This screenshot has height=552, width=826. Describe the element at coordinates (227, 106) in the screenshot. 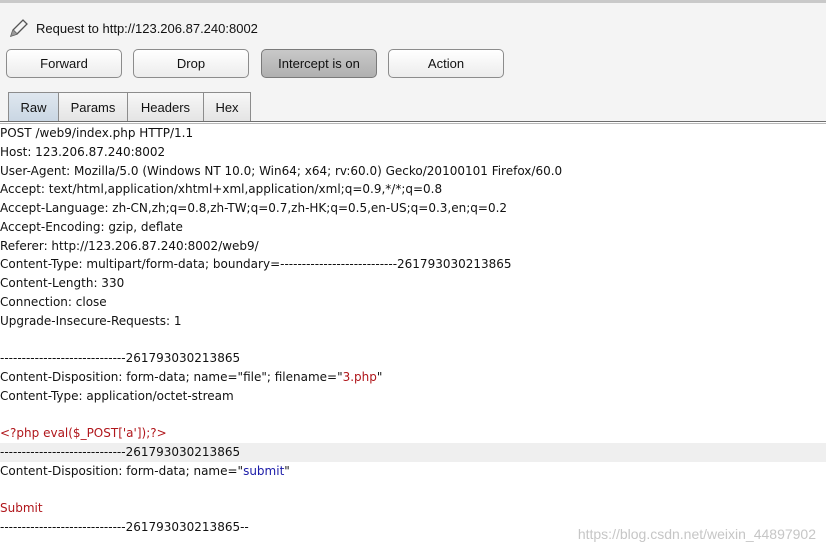

I see `tab-hex: Hex` at that location.